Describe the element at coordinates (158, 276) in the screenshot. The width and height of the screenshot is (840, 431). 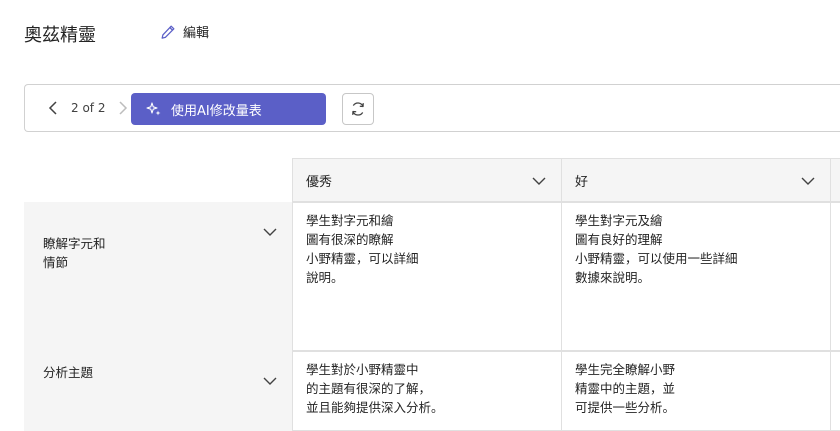
I see `criterion-understanding: 瞭解字元和 情節` at that location.